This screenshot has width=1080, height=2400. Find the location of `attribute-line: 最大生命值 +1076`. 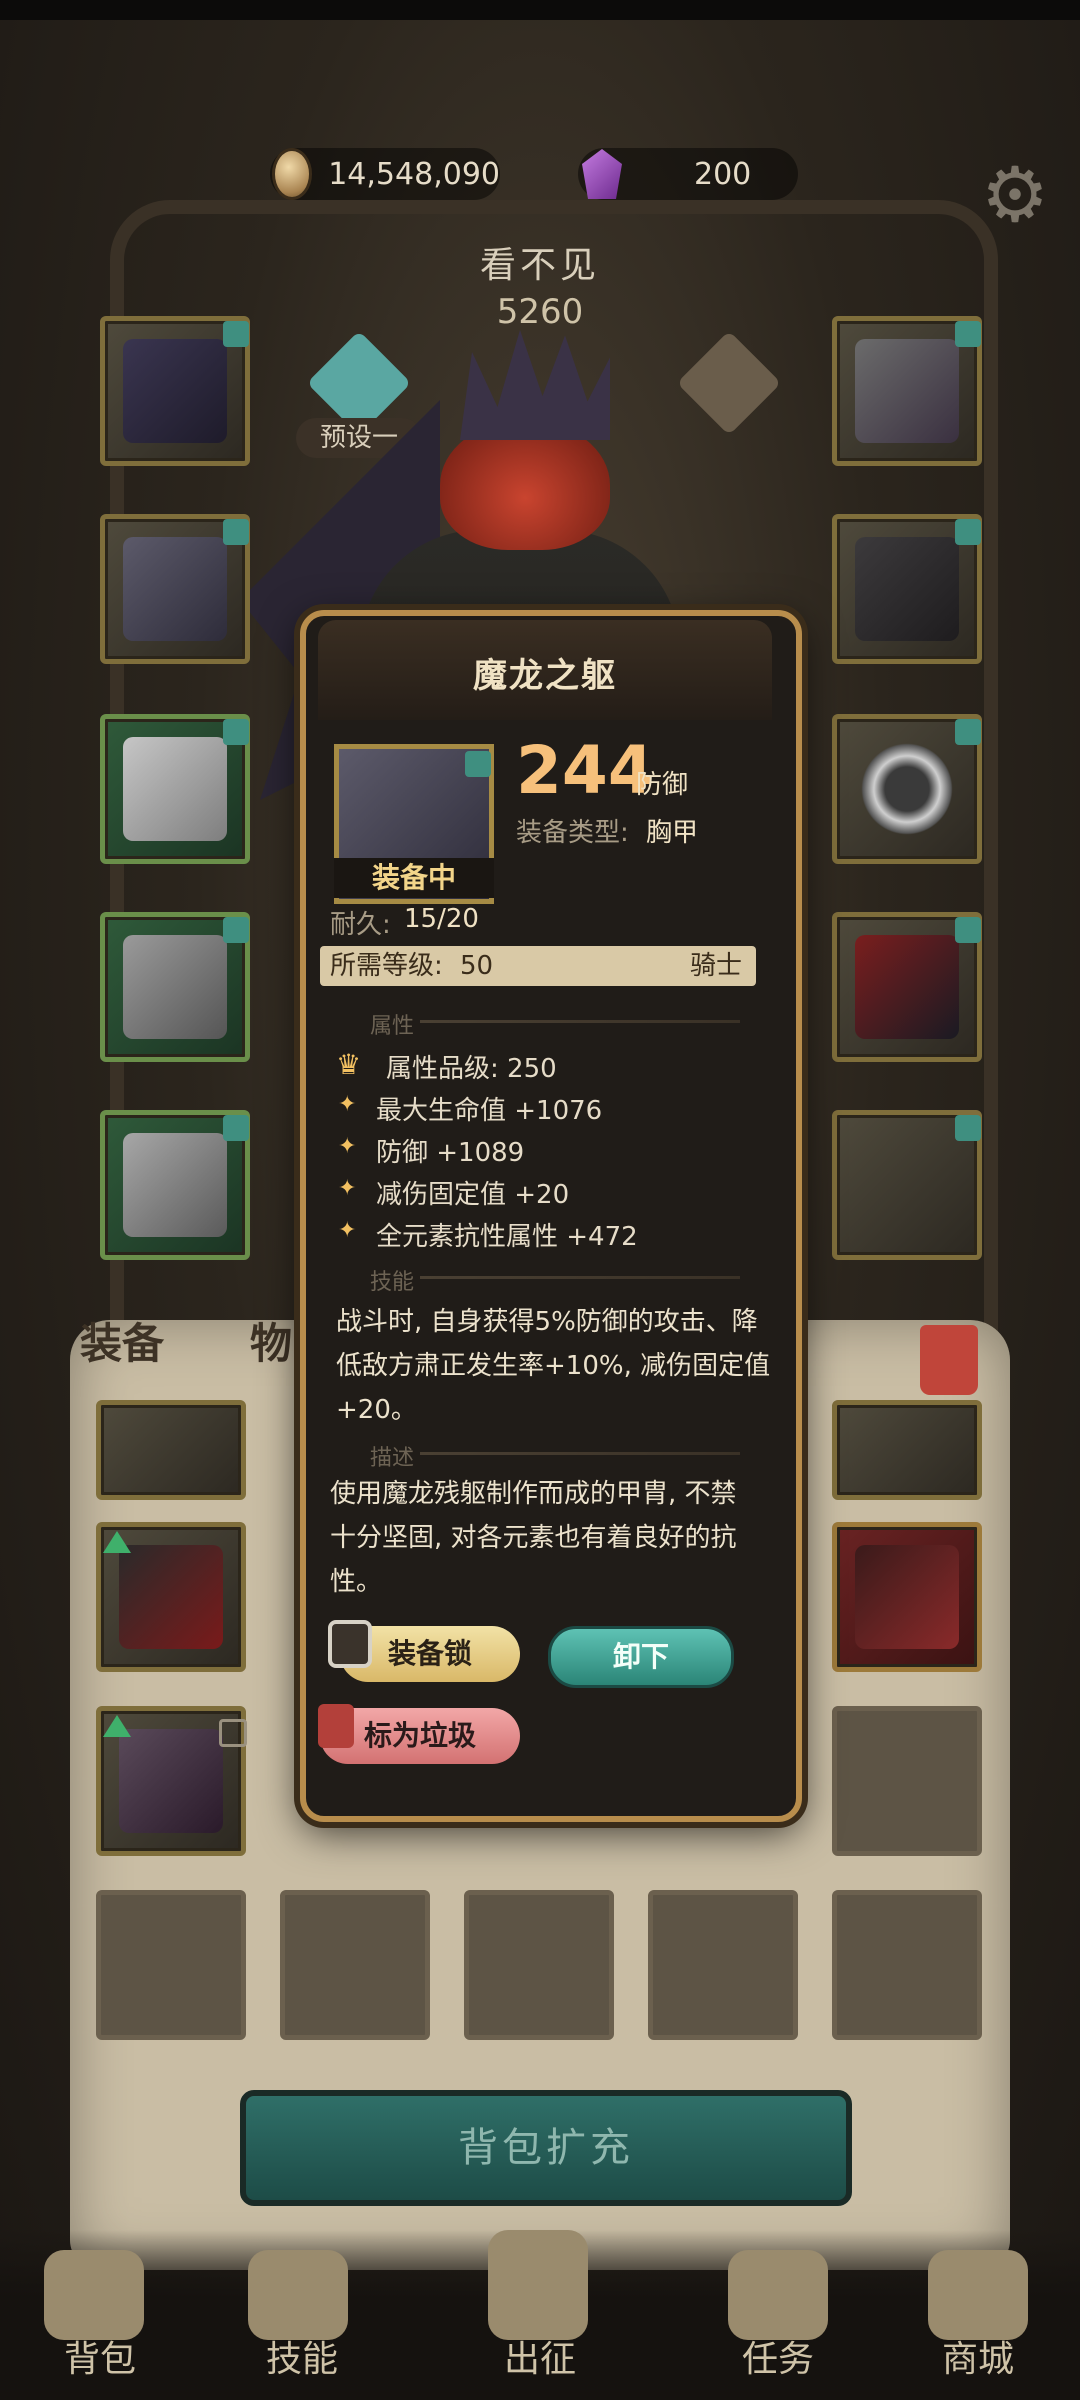

attribute-line: 最大生命值 +1076 is located at coordinates (489, 1111).